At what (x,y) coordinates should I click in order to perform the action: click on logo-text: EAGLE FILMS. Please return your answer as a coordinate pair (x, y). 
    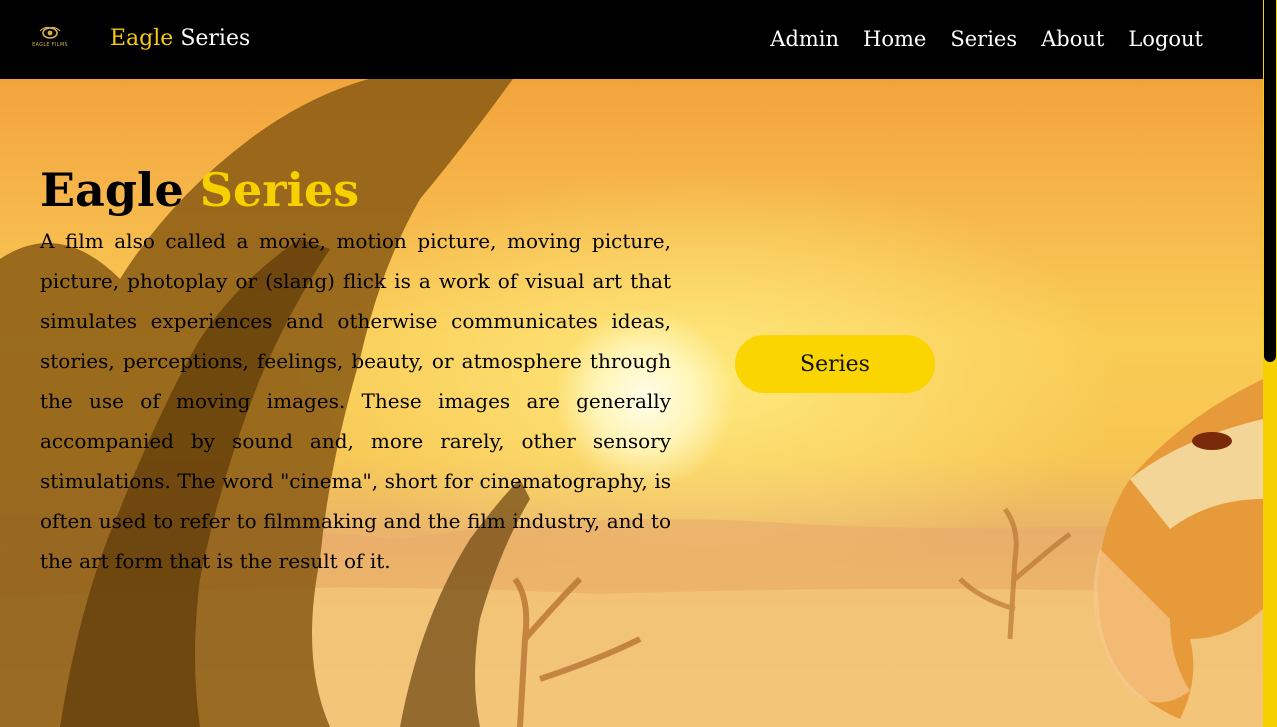
    Looking at the image, I should click on (50, 45).